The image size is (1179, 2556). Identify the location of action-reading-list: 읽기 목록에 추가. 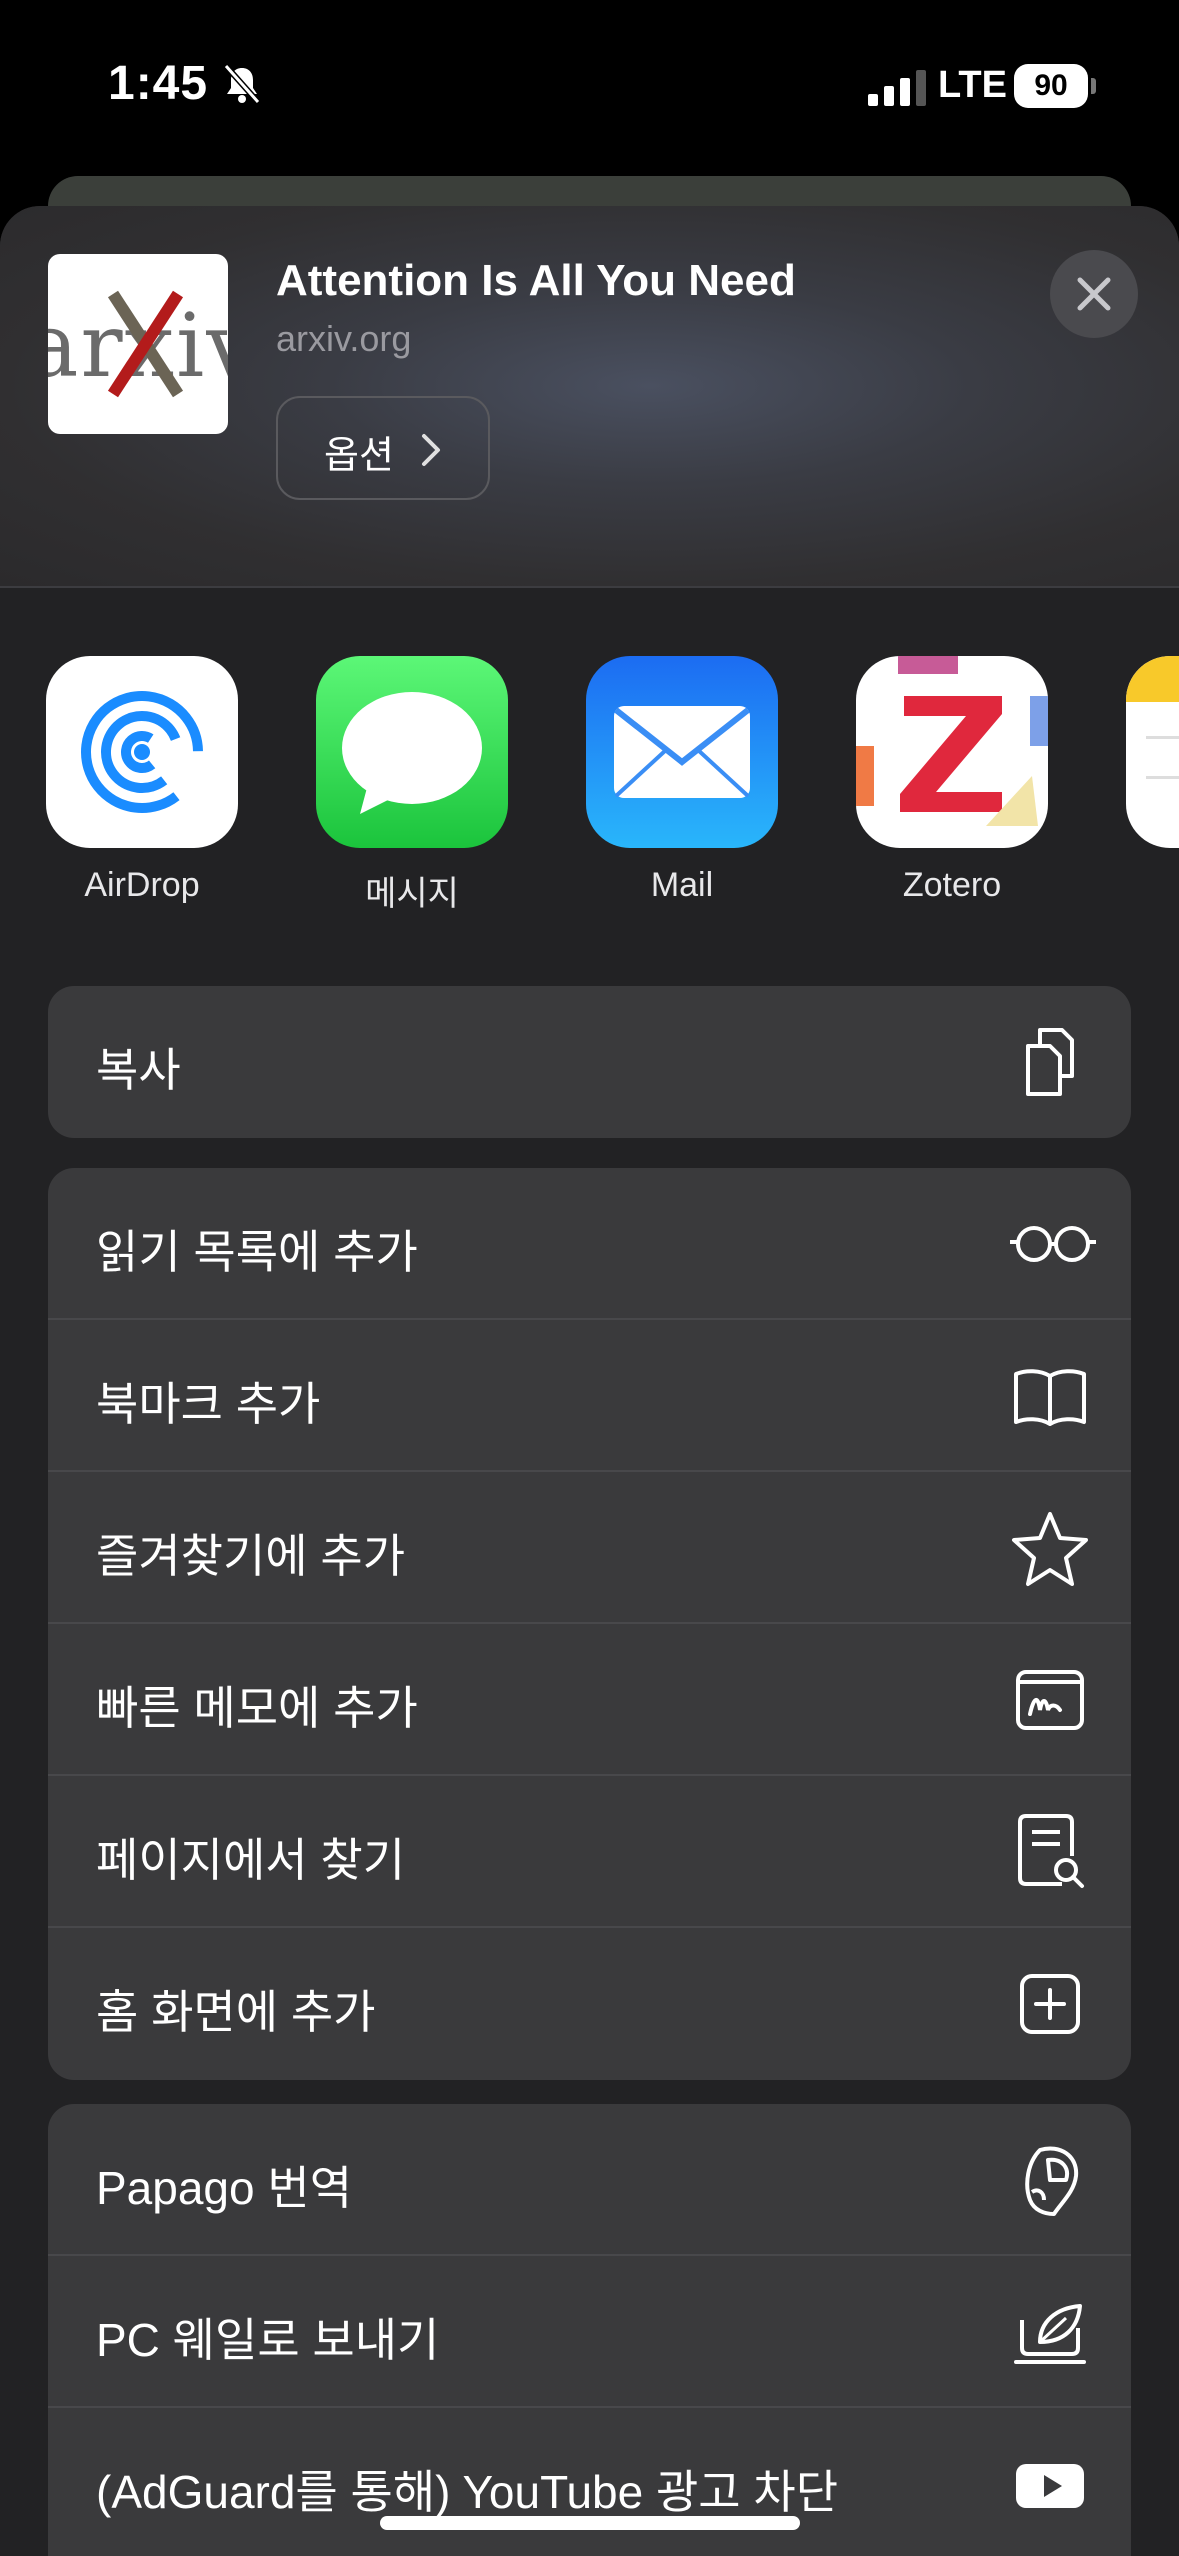
(589, 1244).